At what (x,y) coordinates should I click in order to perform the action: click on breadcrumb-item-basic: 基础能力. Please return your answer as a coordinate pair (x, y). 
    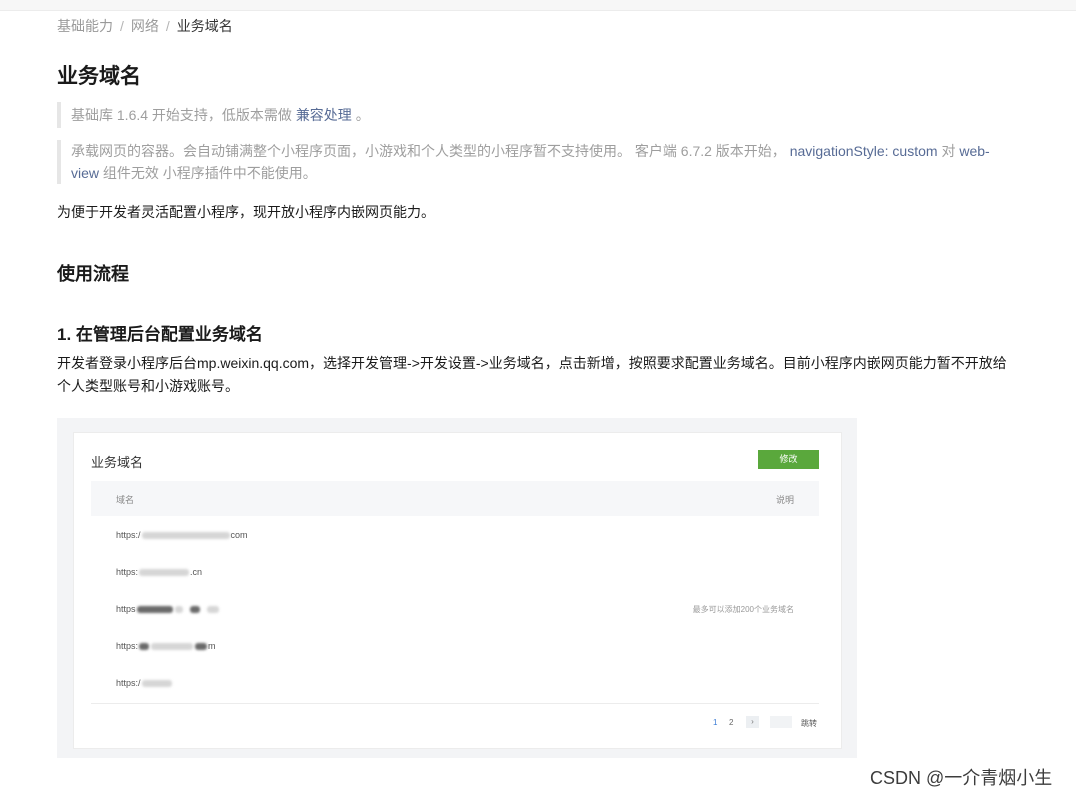
    Looking at the image, I should click on (85, 26).